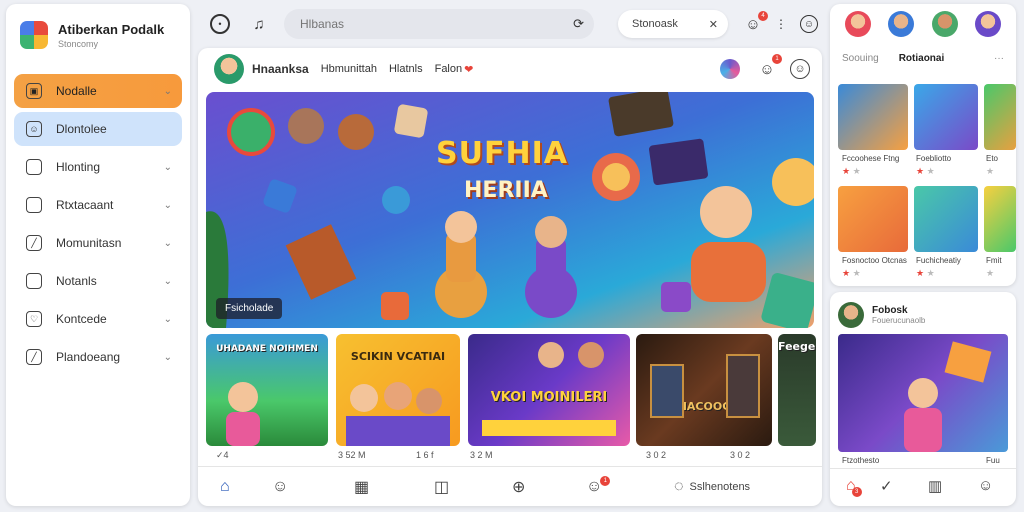 Image resolution: width=1024 pixels, height=512 pixels. What do you see at coordinates (222, 455) in the screenshot?
I see `thumbnail-meta: ✓4` at bounding box center [222, 455].